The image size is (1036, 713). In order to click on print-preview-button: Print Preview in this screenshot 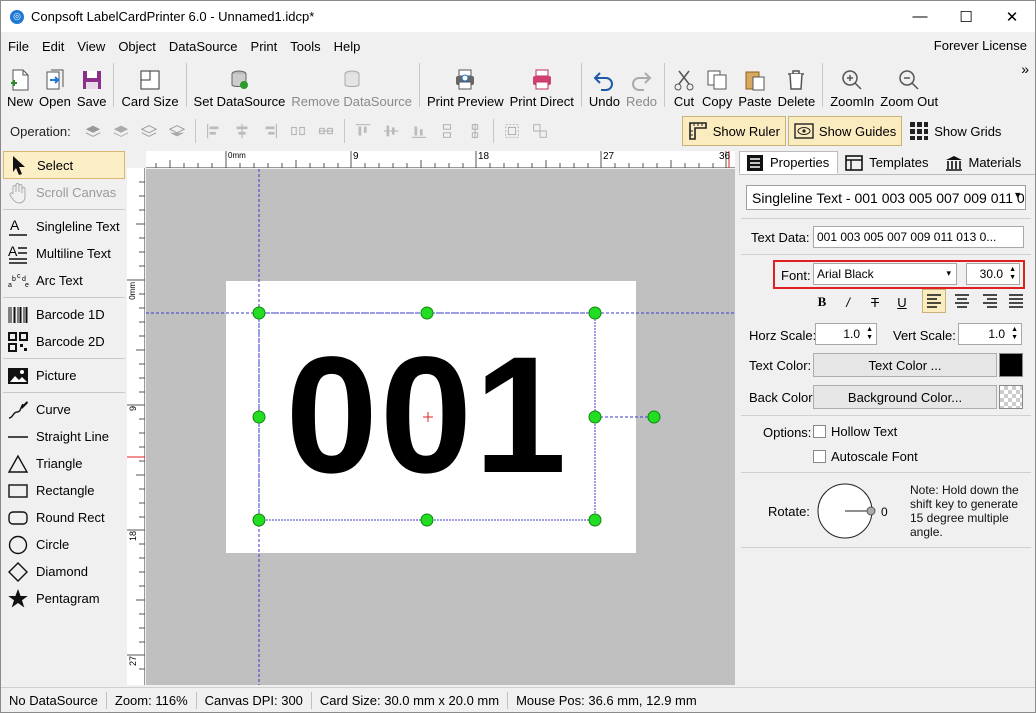, I will do `click(465, 85)`.